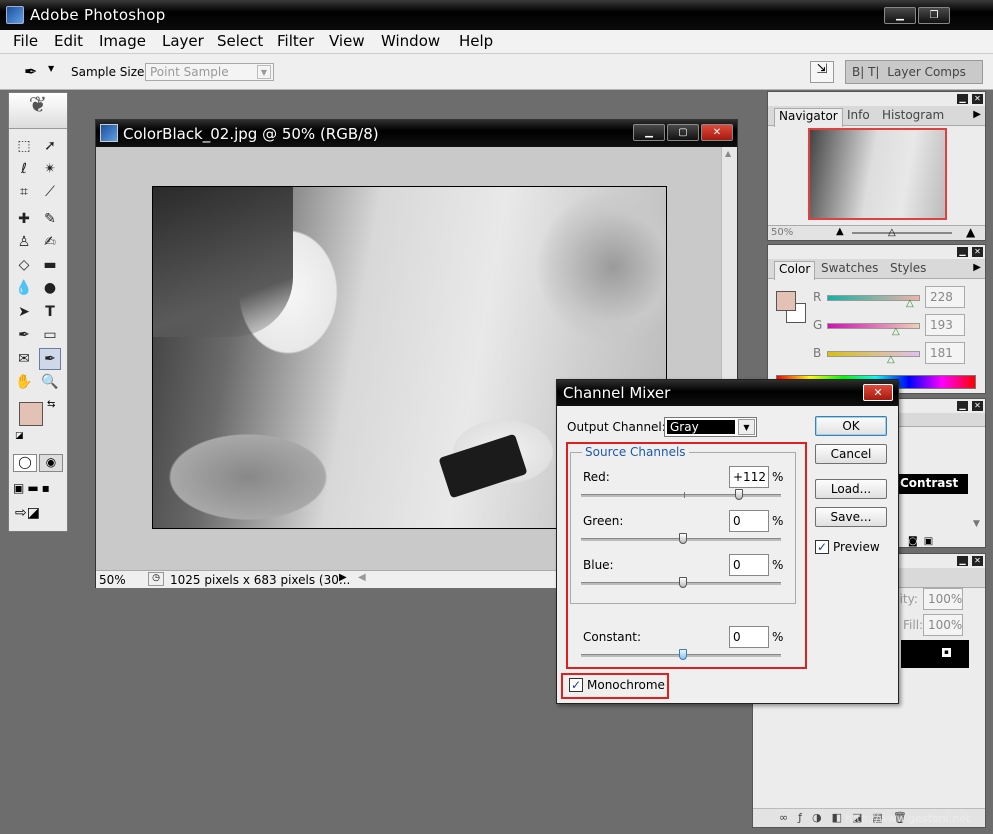 The width and height of the screenshot is (993, 834). What do you see at coordinates (156, 579) in the screenshot?
I see `status-options-icon: ◷` at bounding box center [156, 579].